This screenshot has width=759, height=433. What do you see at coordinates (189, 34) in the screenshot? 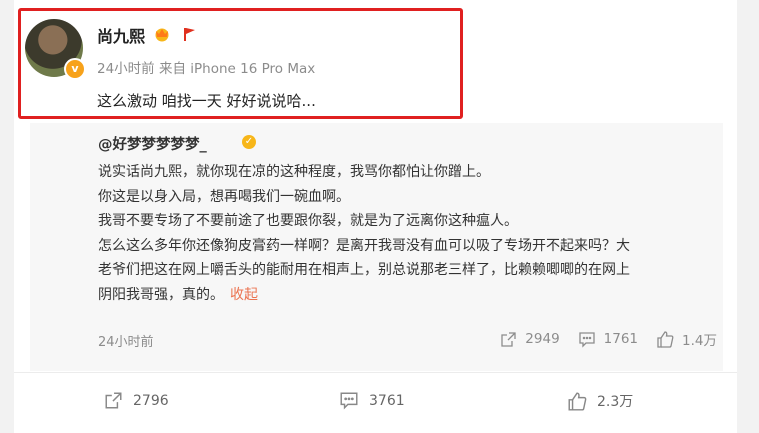
I see `flag-badge-icon` at bounding box center [189, 34].